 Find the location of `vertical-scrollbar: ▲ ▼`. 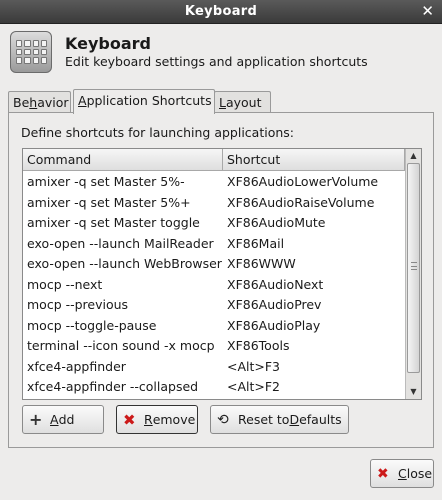

vertical-scrollbar: ▲ ▼ is located at coordinates (413, 274).